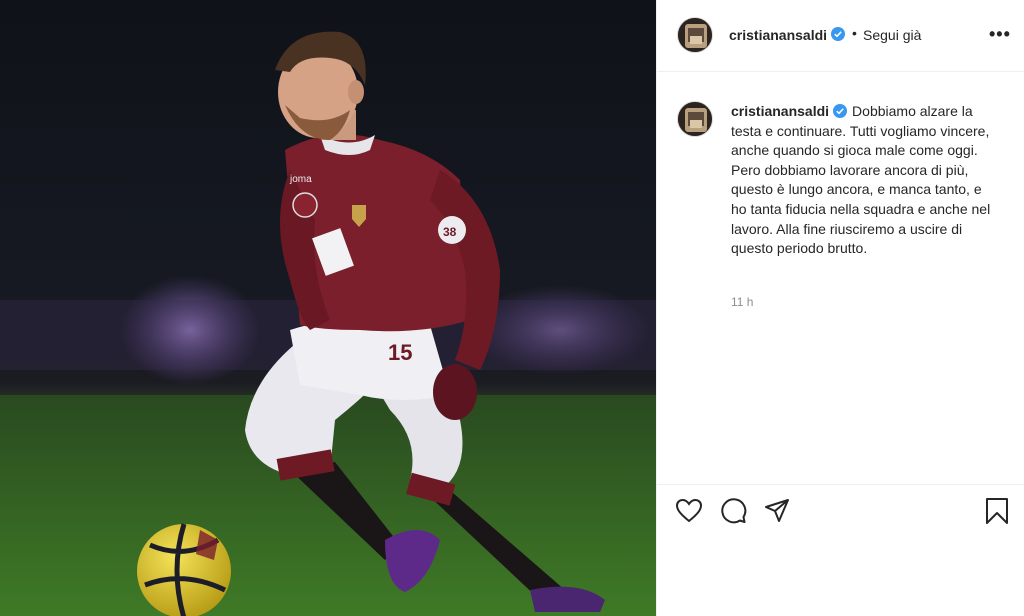 Image resolution: width=1024 pixels, height=616 pixels. I want to click on following-button: Segui già, so click(892, 35).